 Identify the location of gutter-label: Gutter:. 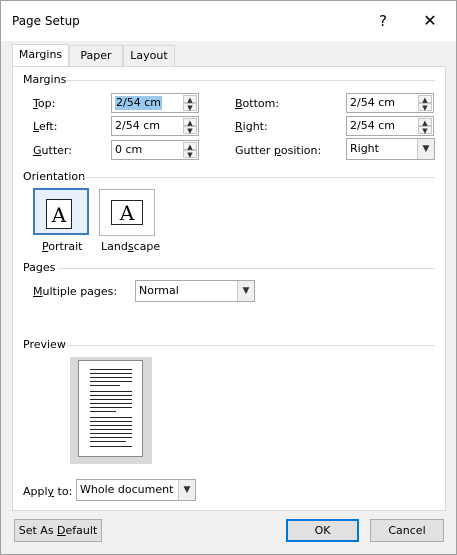
(52, 150).